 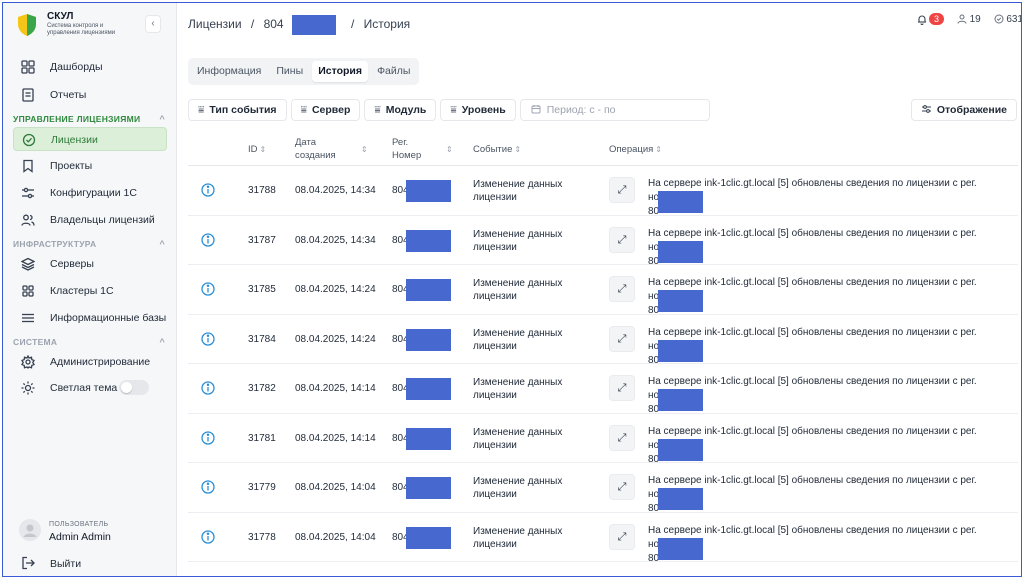 I want to click on sidebar-item-servers: Серверы, so click(x=90, y=264).